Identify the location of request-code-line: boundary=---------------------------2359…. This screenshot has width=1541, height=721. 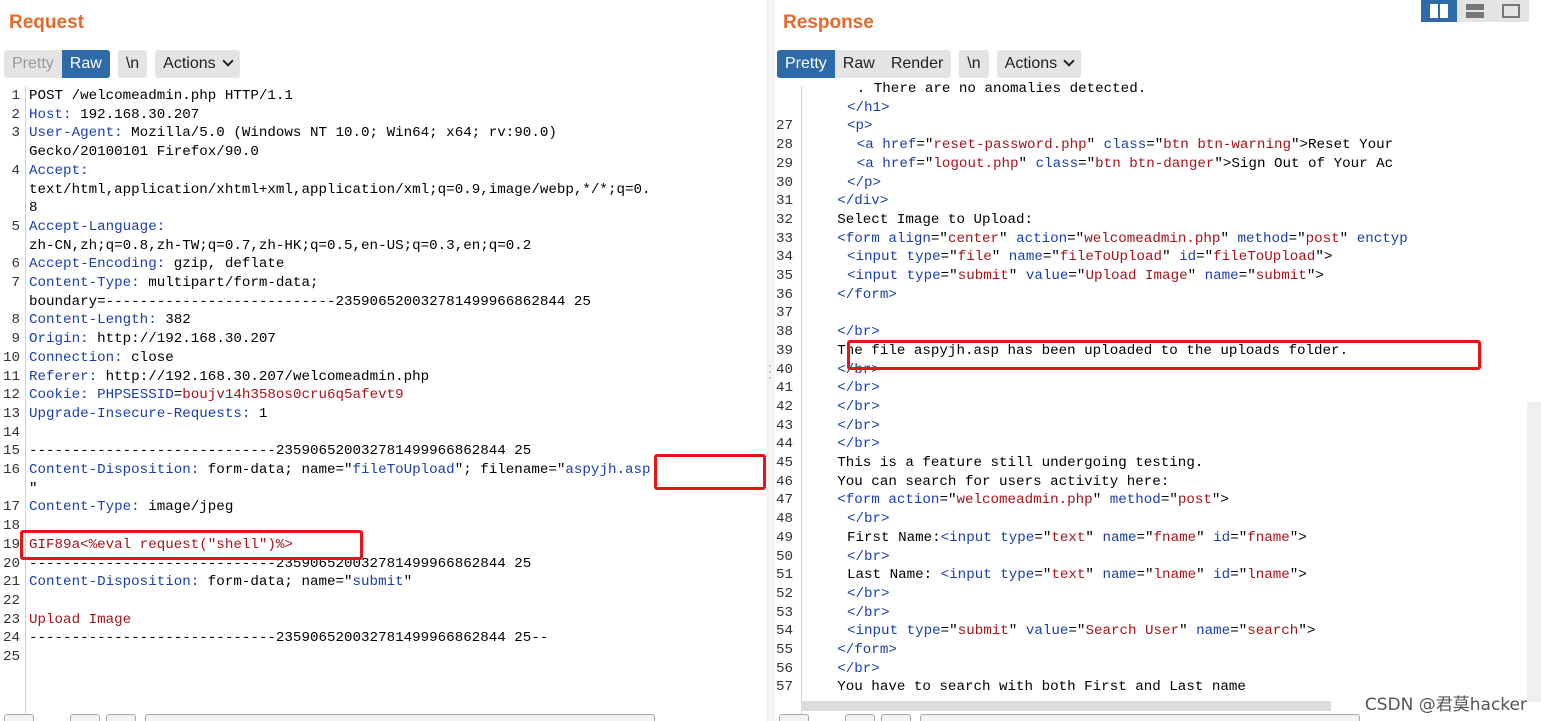
(383, 302).